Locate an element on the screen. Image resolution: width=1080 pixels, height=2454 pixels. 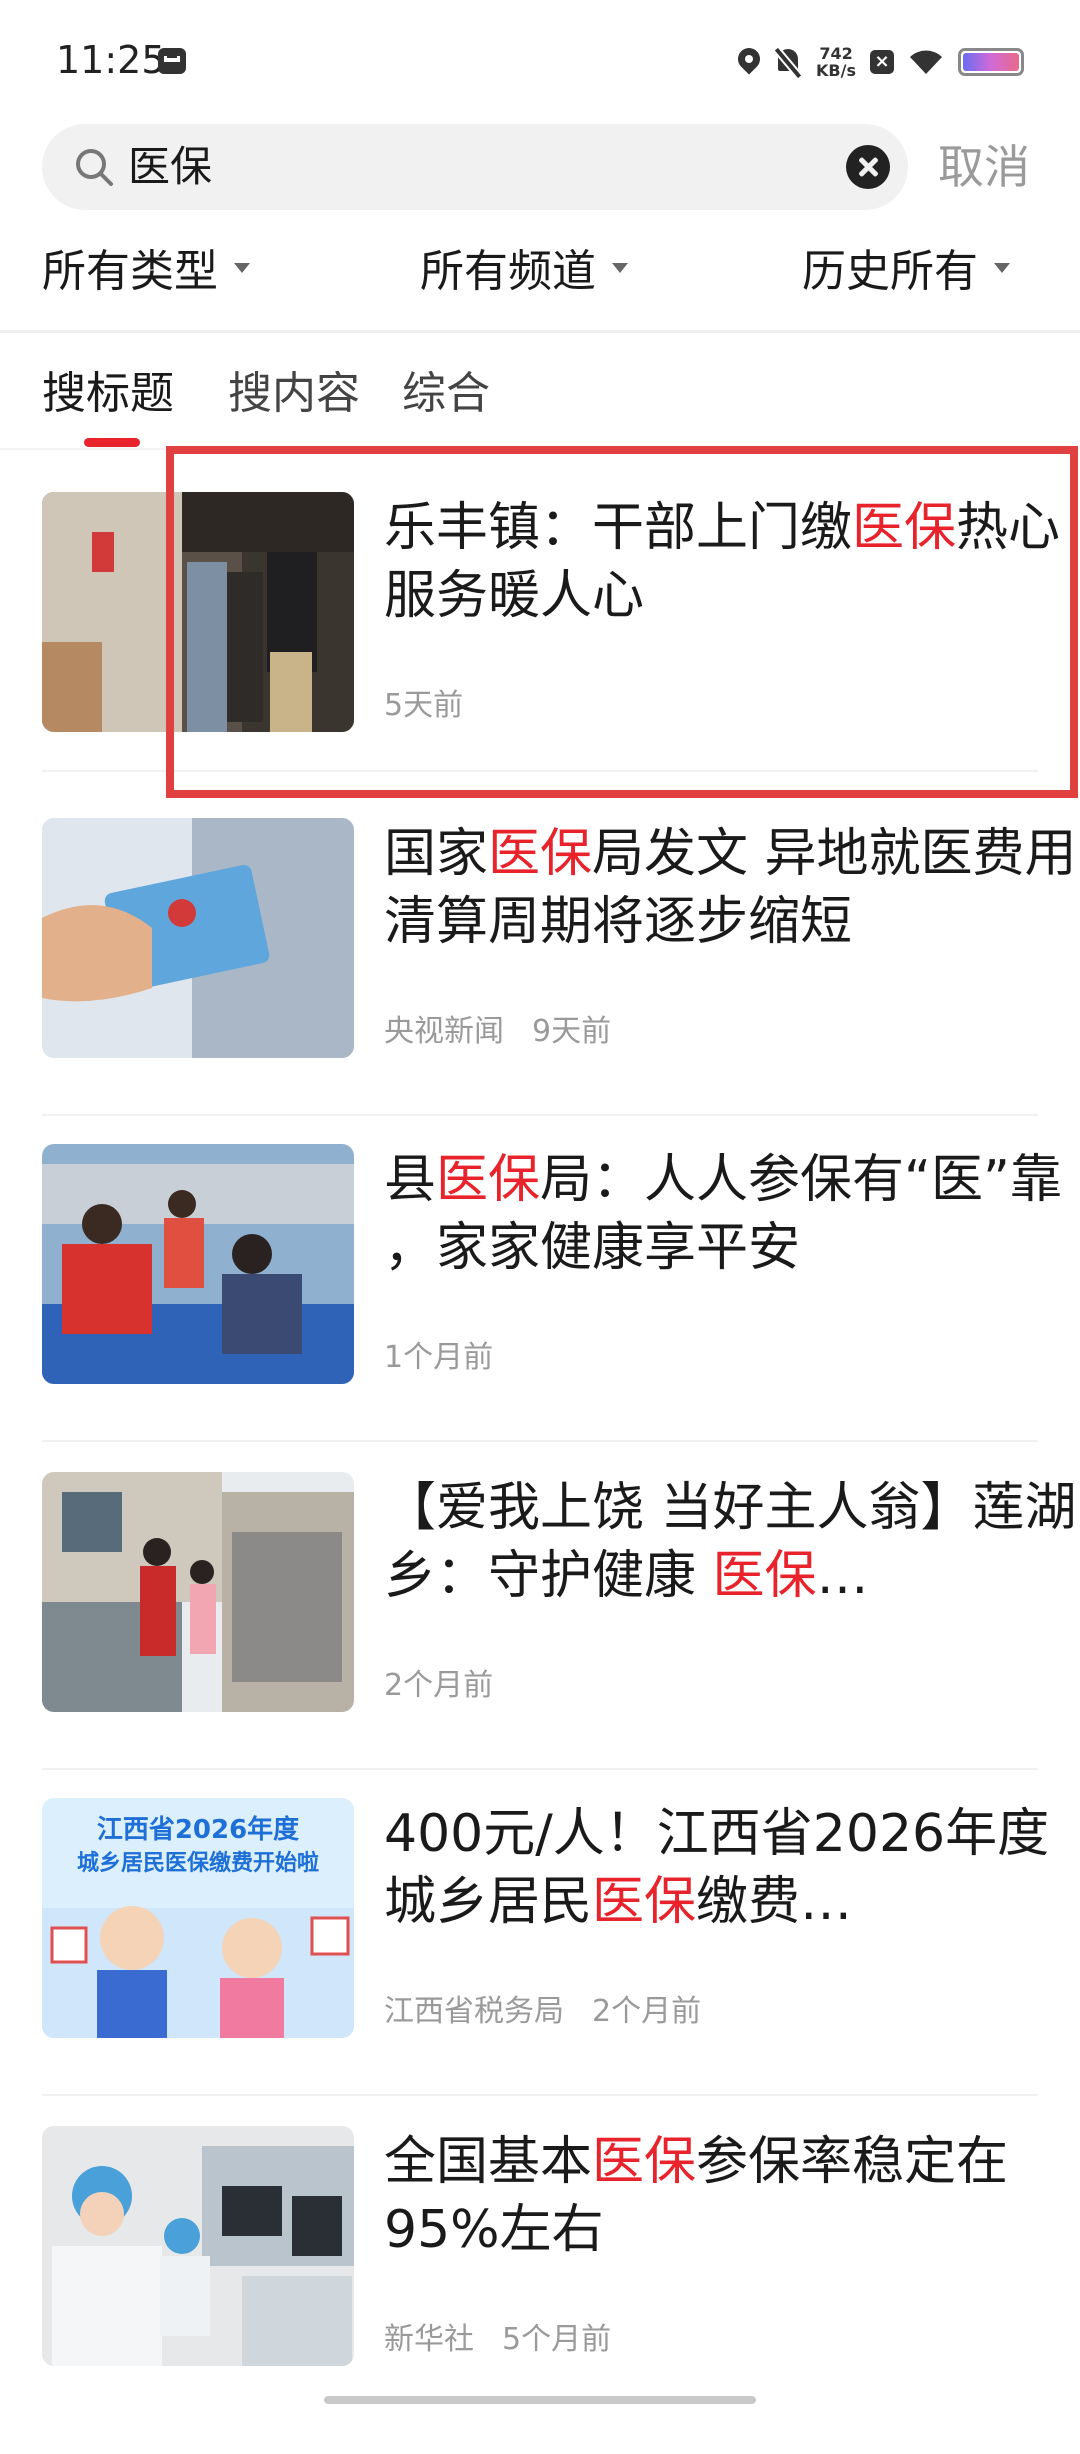
news-item: 【爱我上饶 当好主人翁】莲湖乡：守护健康 医保… 2个月前 is located at coordinates (559, 1636).